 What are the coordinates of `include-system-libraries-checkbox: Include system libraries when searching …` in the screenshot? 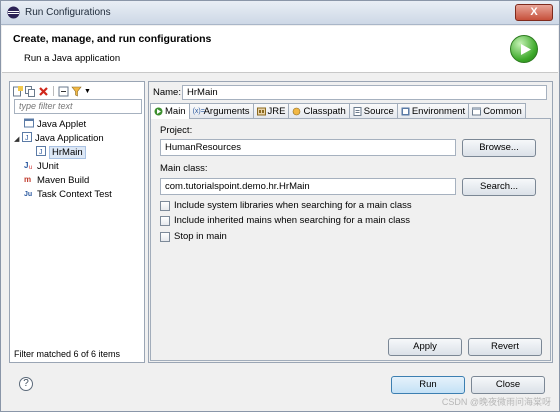 It's located at (286, 205).